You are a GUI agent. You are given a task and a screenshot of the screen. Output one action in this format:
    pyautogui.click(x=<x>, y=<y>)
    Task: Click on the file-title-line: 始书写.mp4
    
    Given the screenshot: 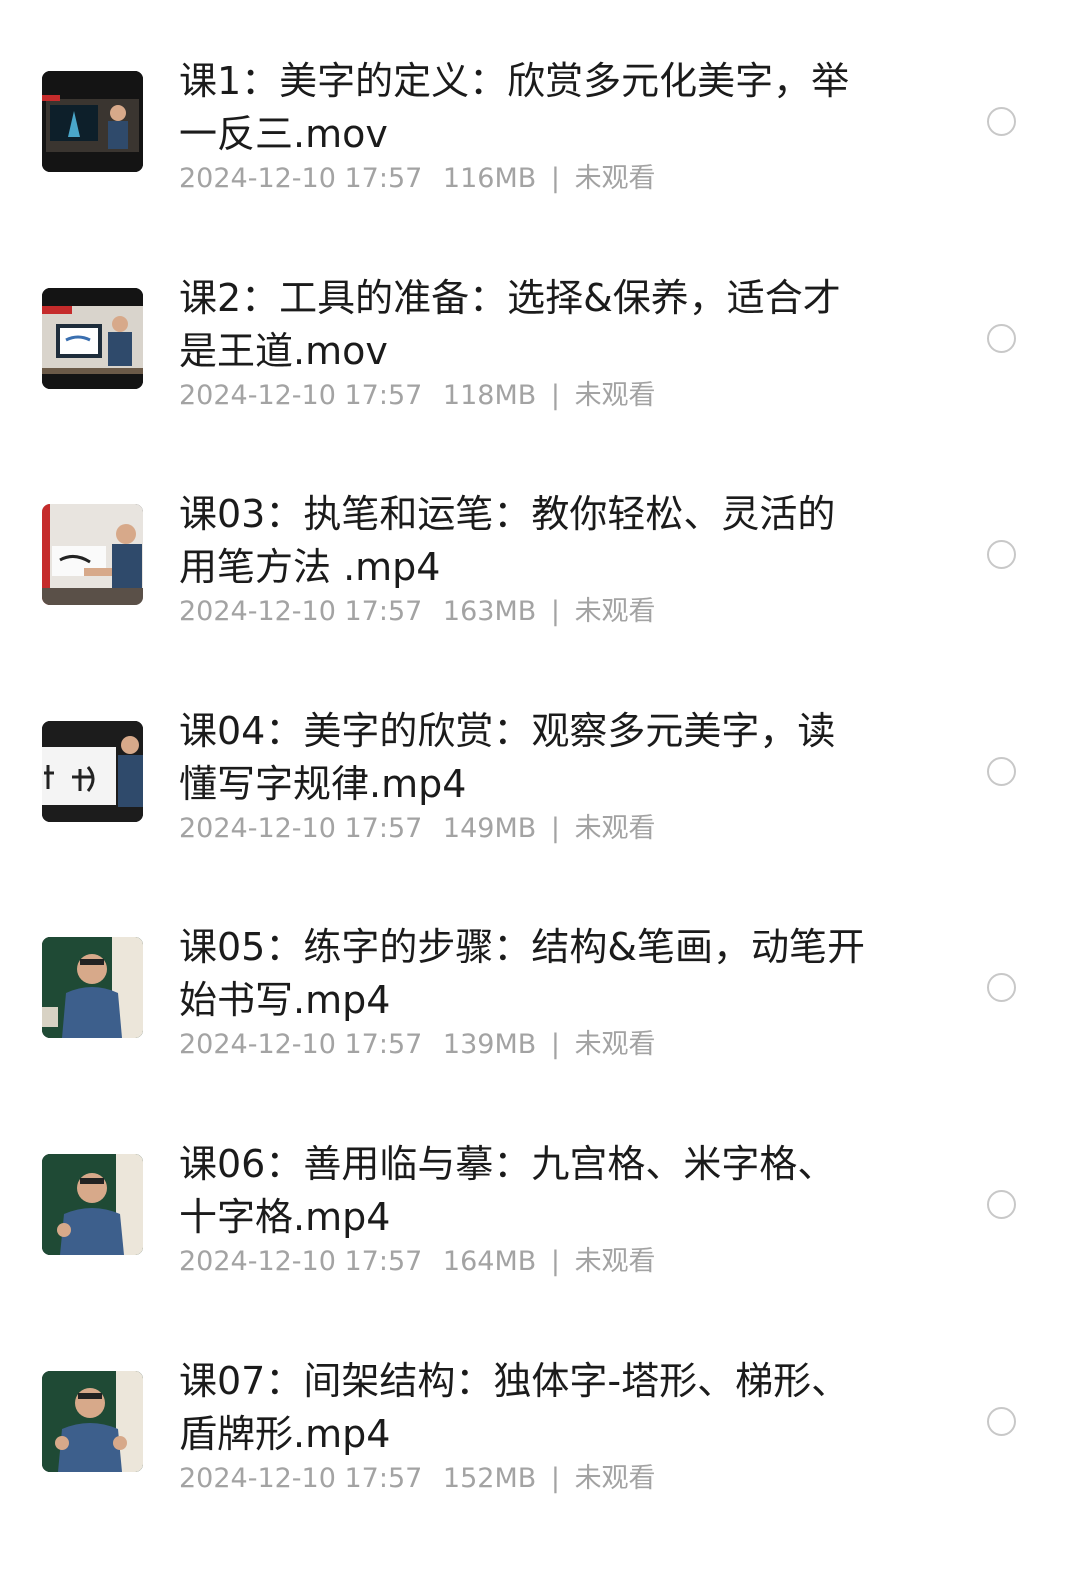 What is the action you would take?
    pyautogui.click(x=285, y=1000)
    